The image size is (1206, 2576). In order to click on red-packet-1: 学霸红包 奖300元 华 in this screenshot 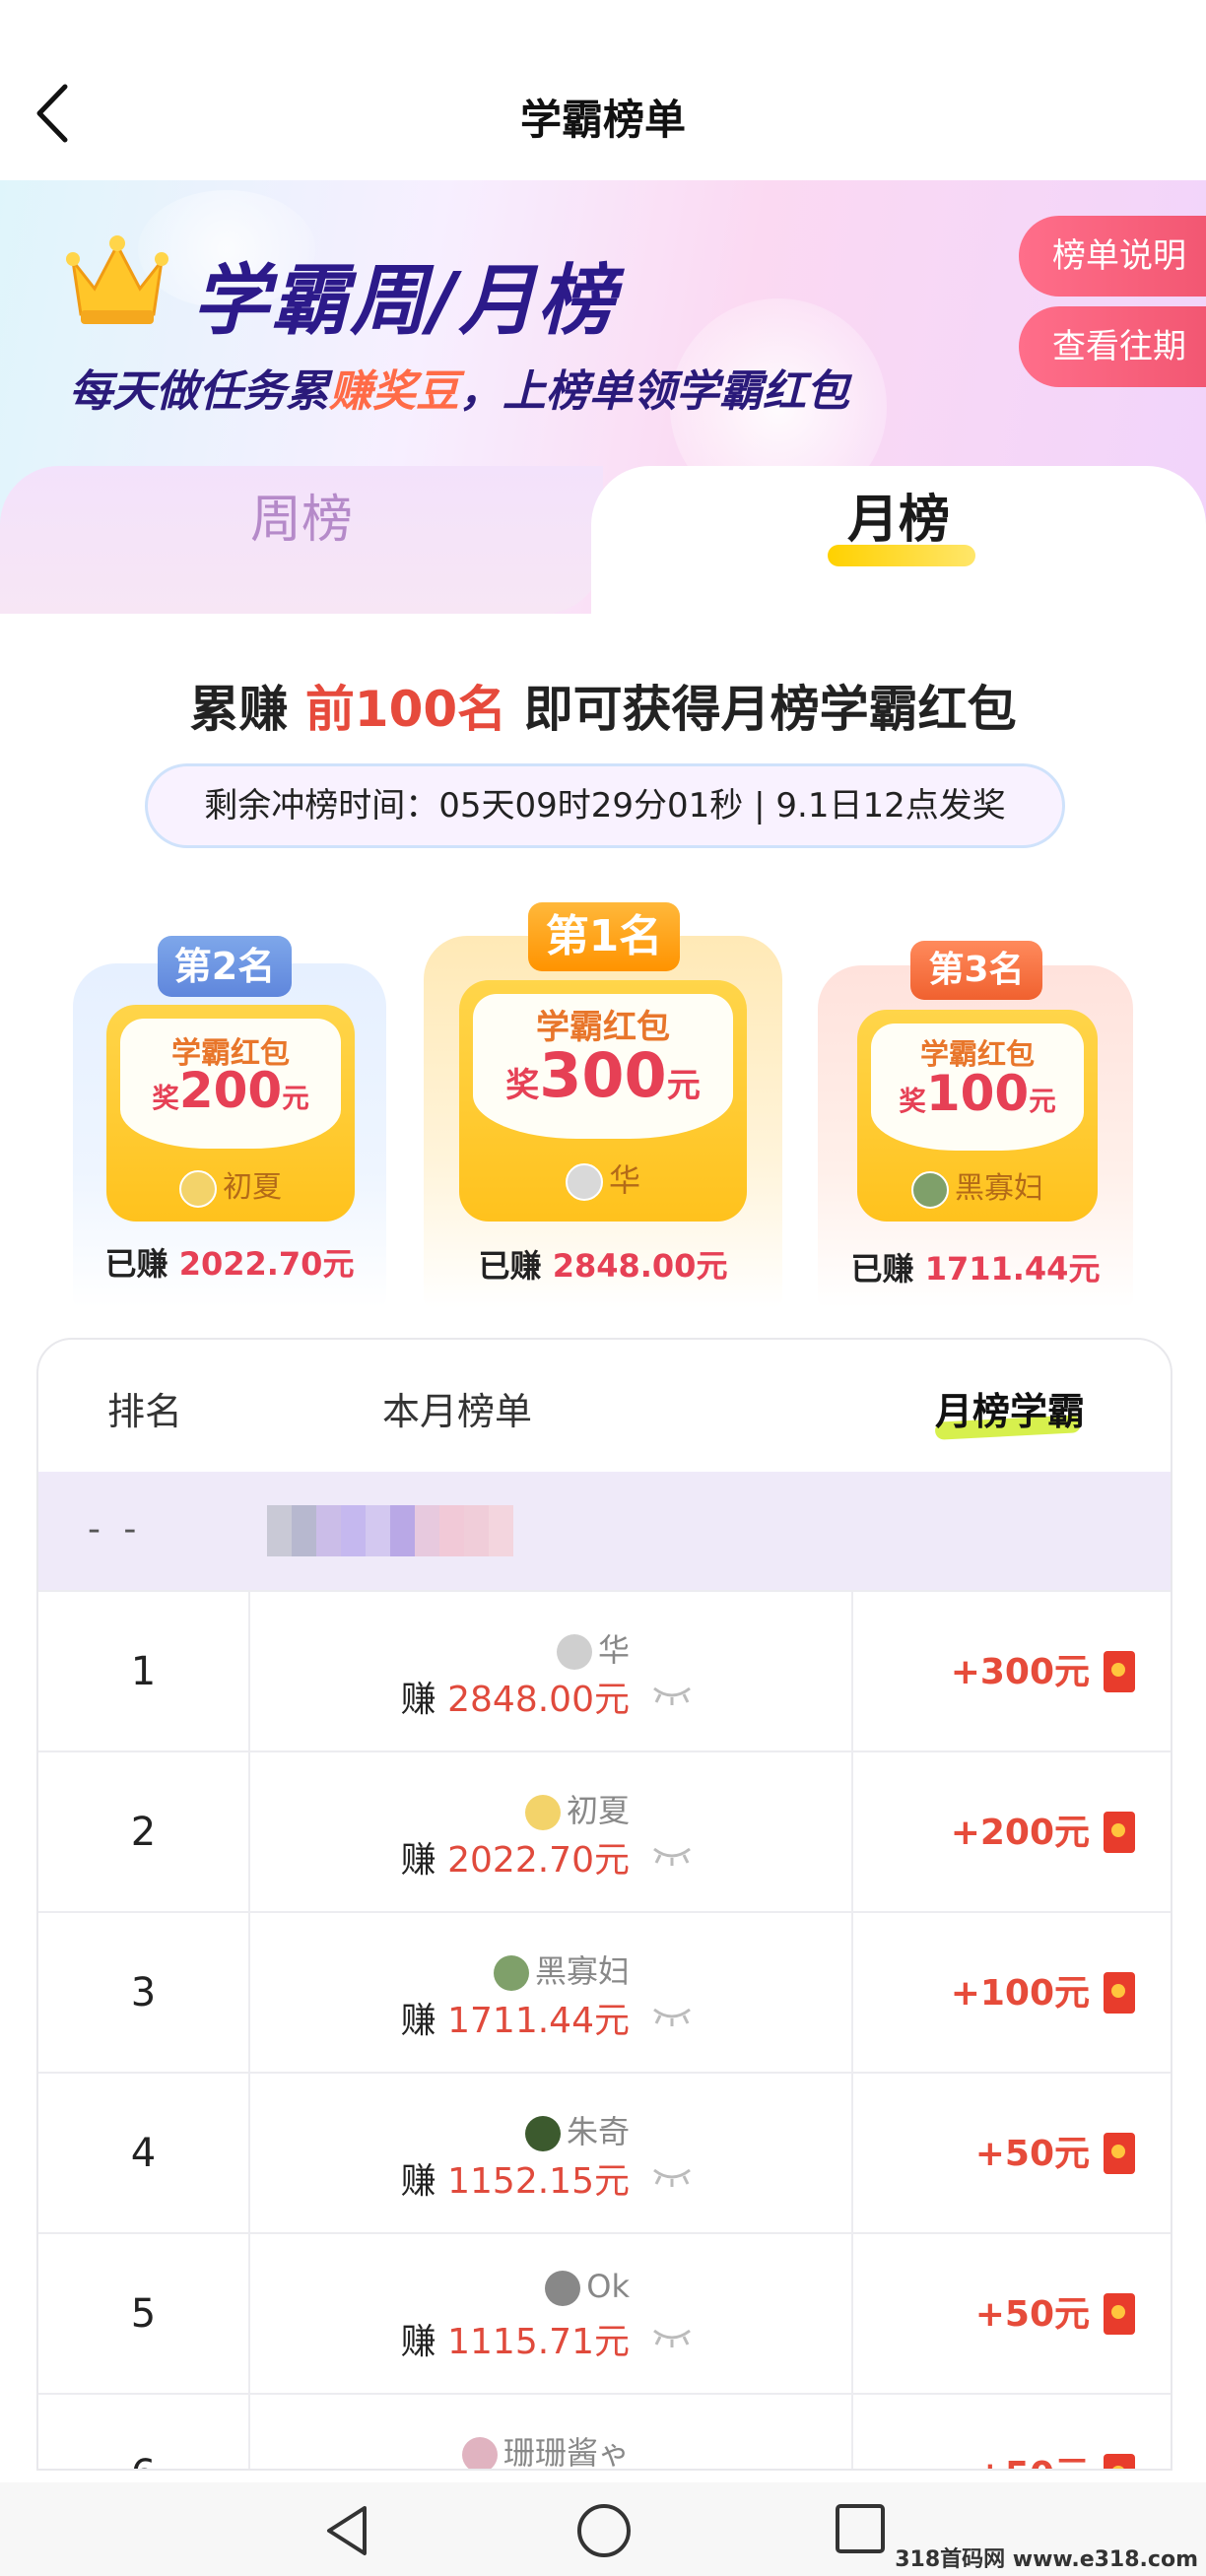, I will do `click(603, 1101)`.